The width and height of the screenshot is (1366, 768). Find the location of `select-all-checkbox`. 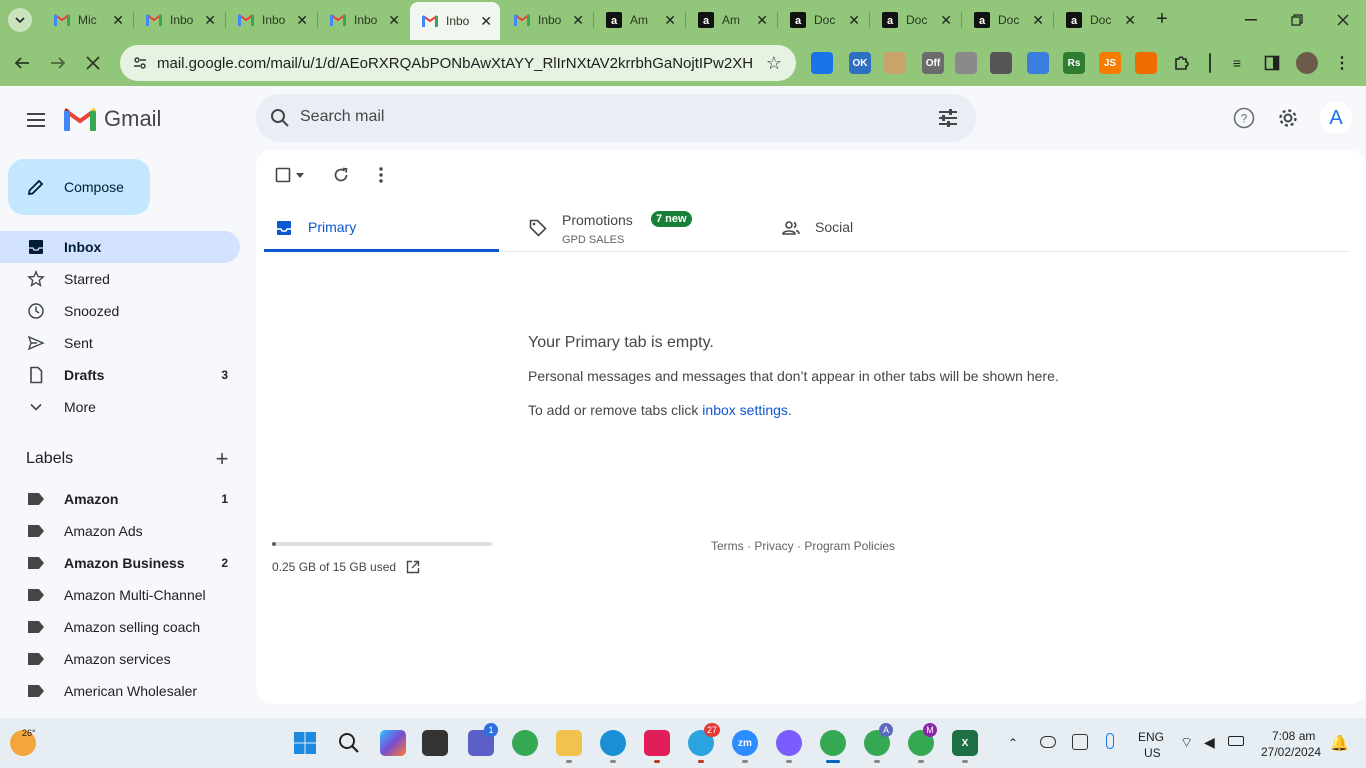

select-all-checkbox is located at coordinates (283, 175).